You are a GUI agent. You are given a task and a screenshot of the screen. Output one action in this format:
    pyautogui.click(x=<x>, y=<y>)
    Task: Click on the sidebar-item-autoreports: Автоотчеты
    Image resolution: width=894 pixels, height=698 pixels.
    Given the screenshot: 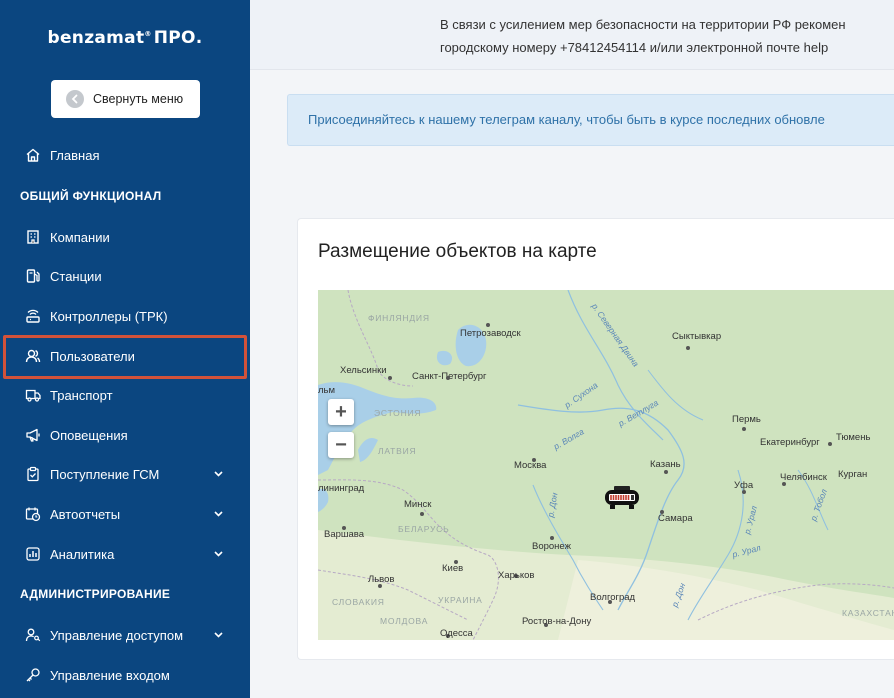 What is the action you would take?
    pyautogui.click(x=125, y=514)
    